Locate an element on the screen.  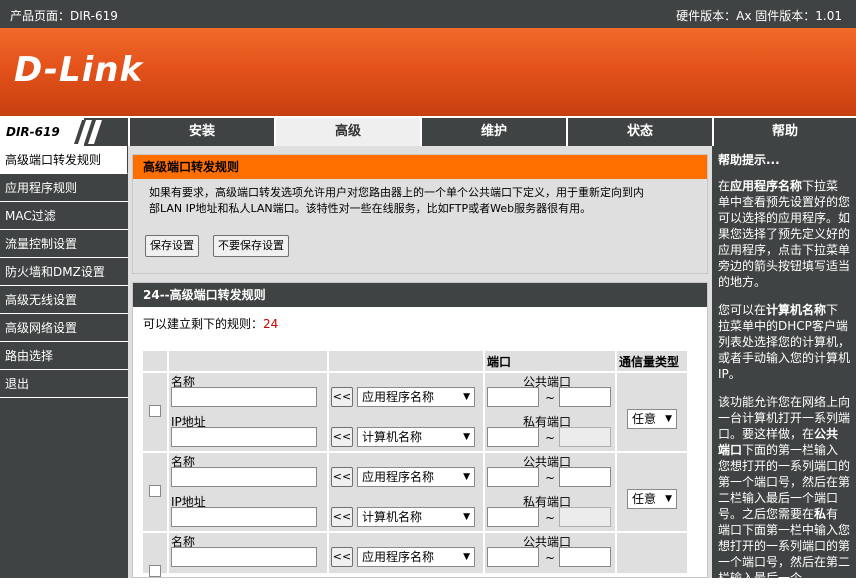
port-cell: 公共端口 ~ is located at coordinates (550, 553).